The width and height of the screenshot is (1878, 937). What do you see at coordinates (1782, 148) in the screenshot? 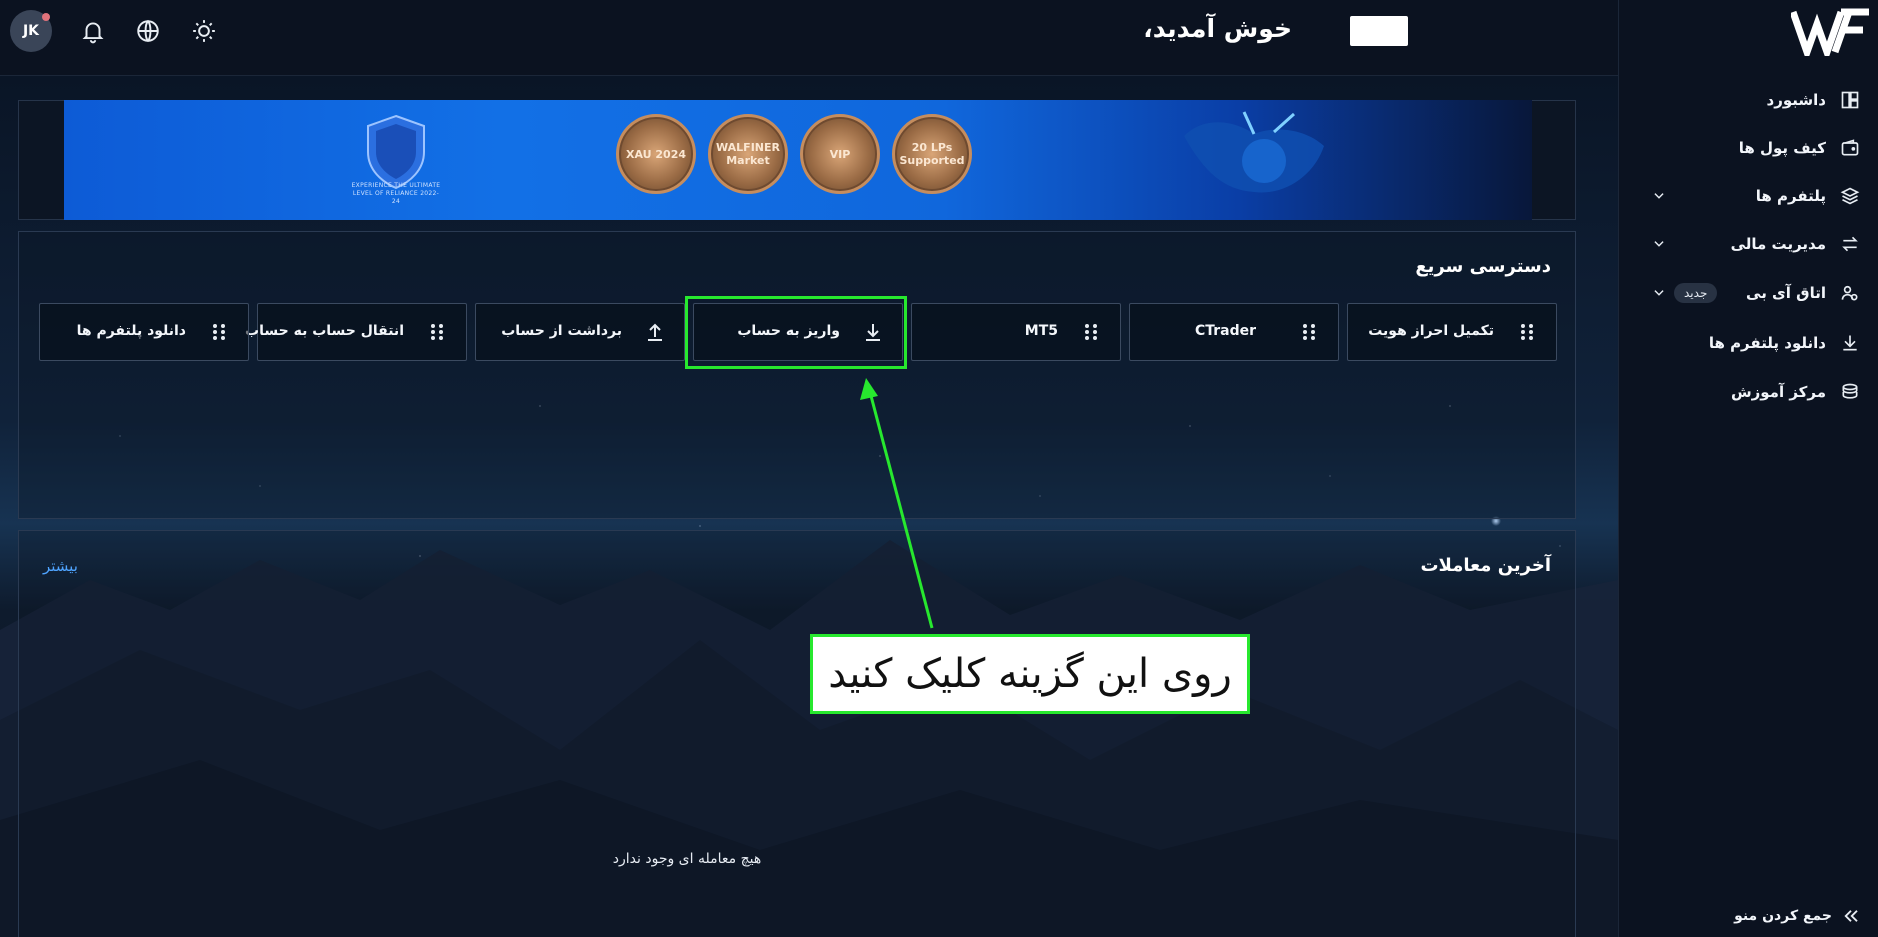
I see `sidebar-item-label: کیف پول ها` at bounding box center [1782, 148].